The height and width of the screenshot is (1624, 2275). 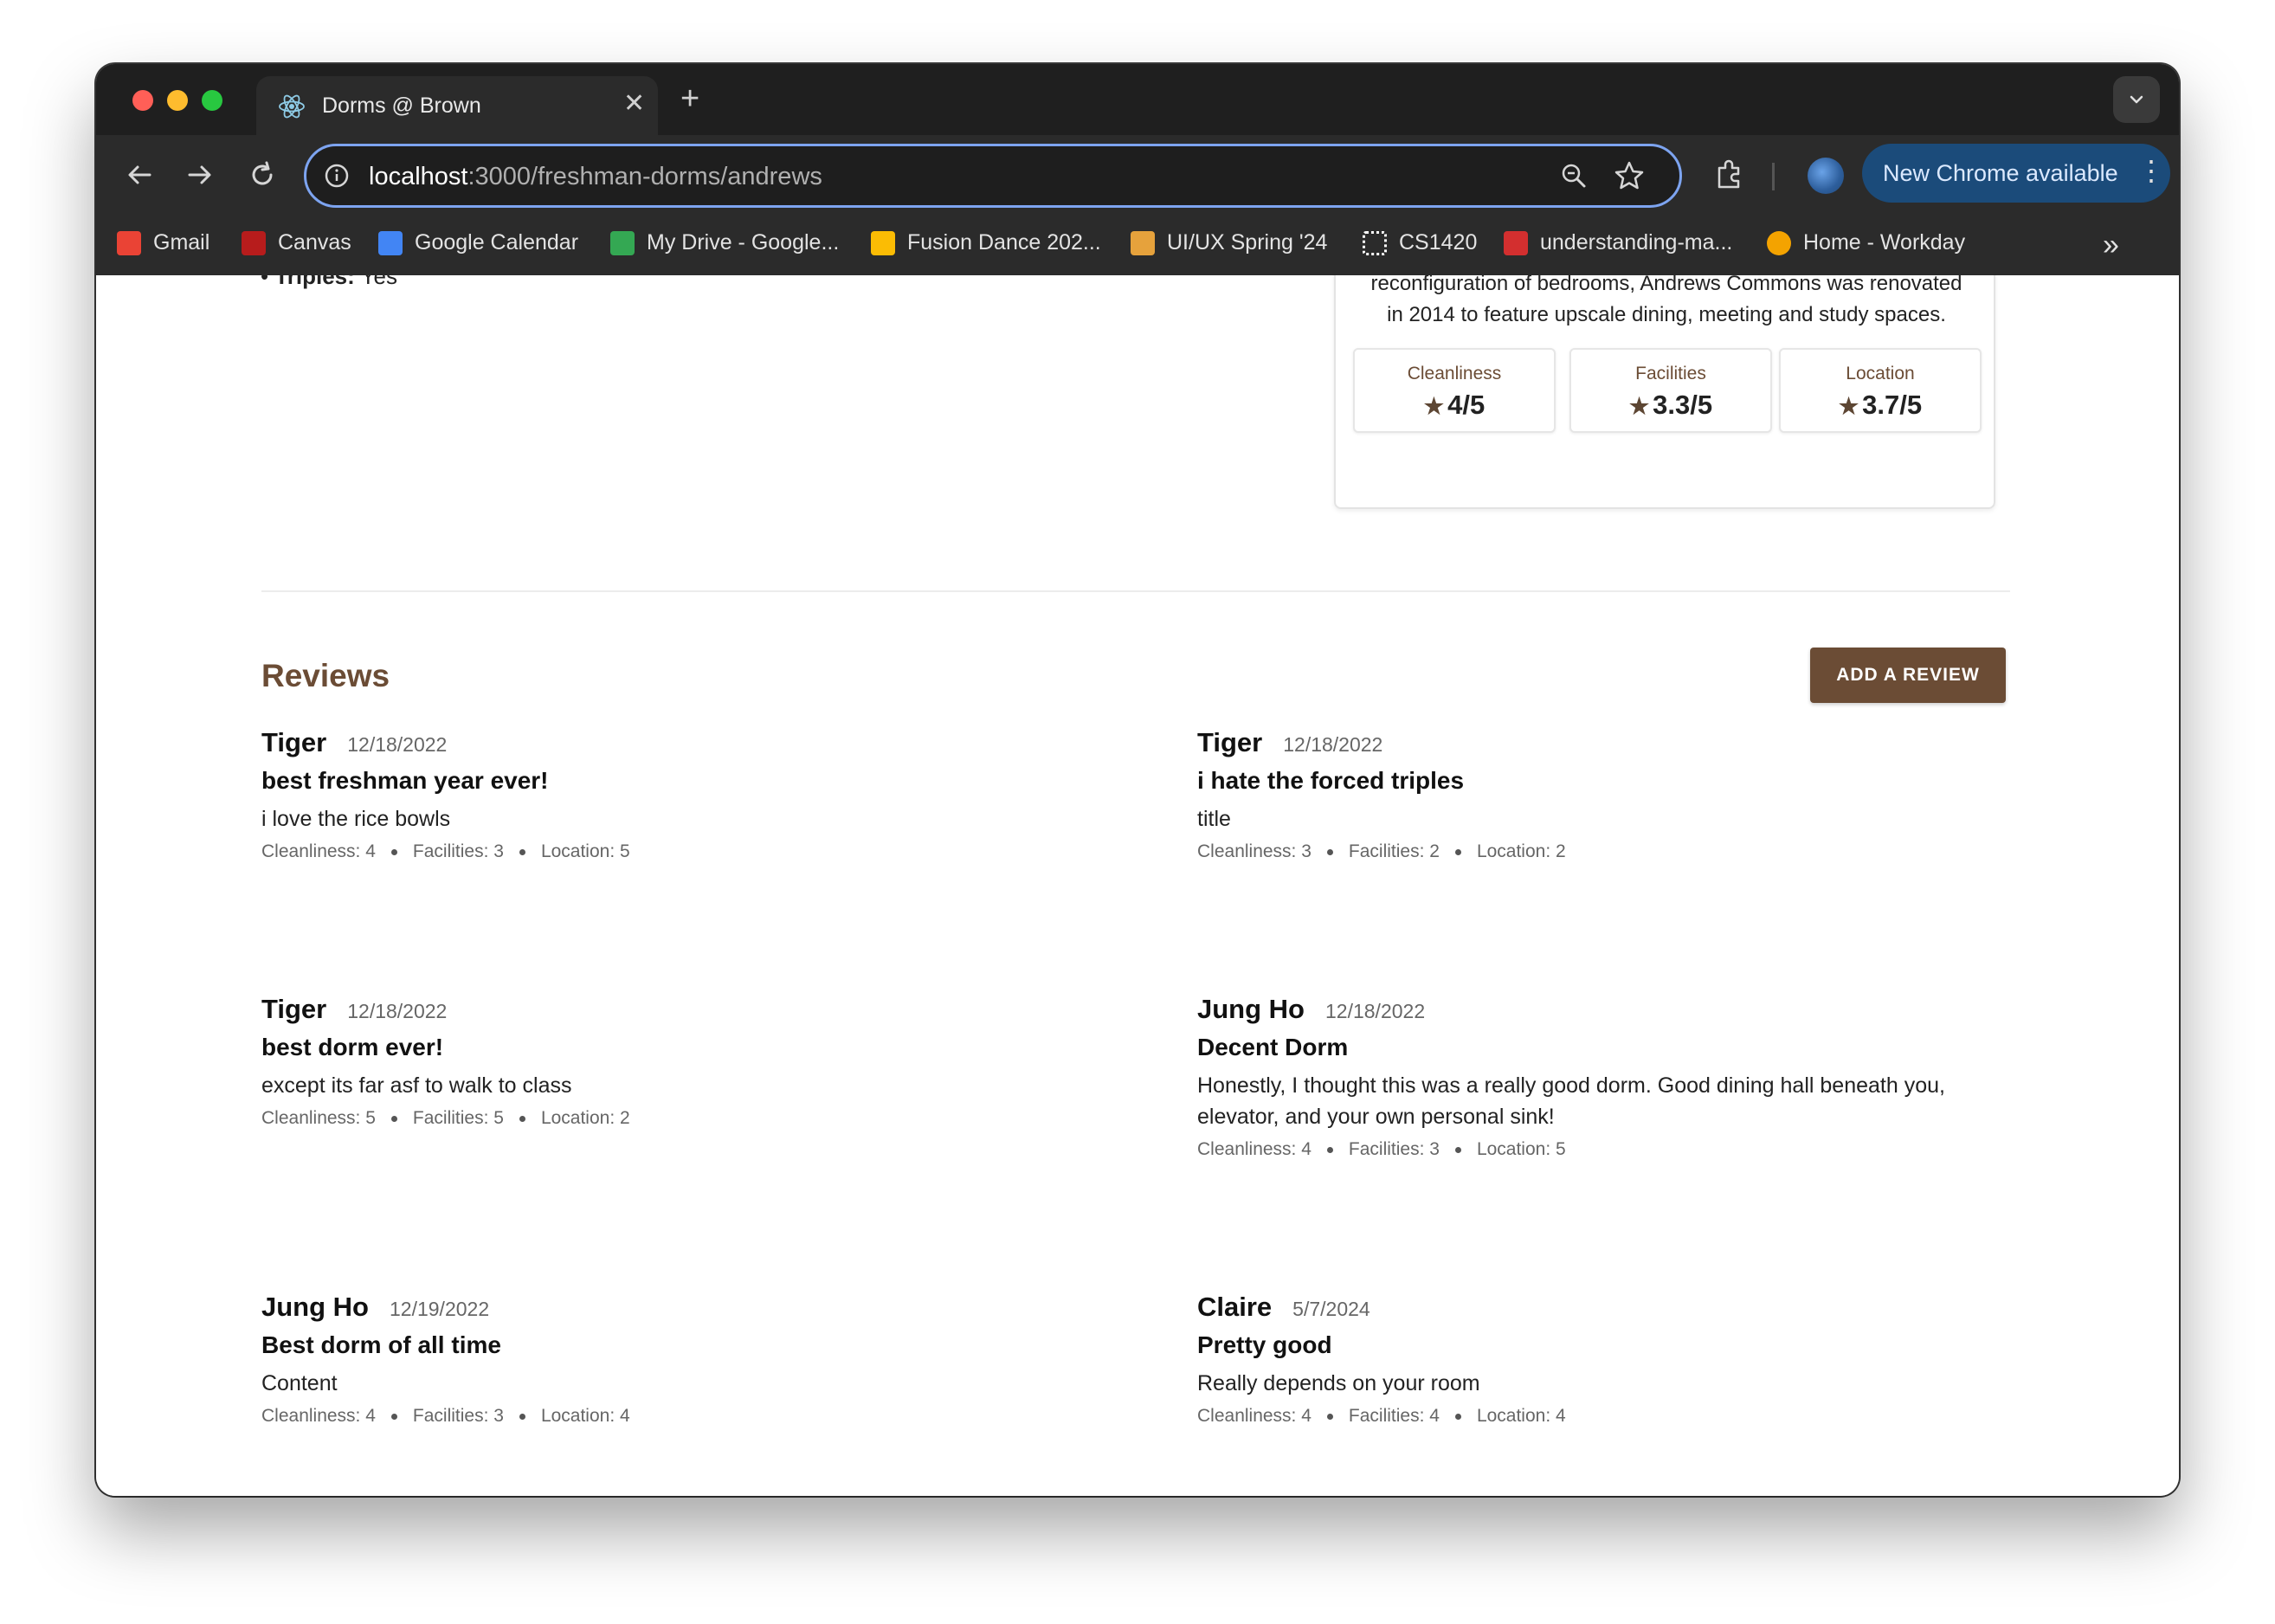 What do you see at coordinates (405, 780) in the screenshot?
I see `review-title: best freshman year ever!` at bounding box center [405, 780].